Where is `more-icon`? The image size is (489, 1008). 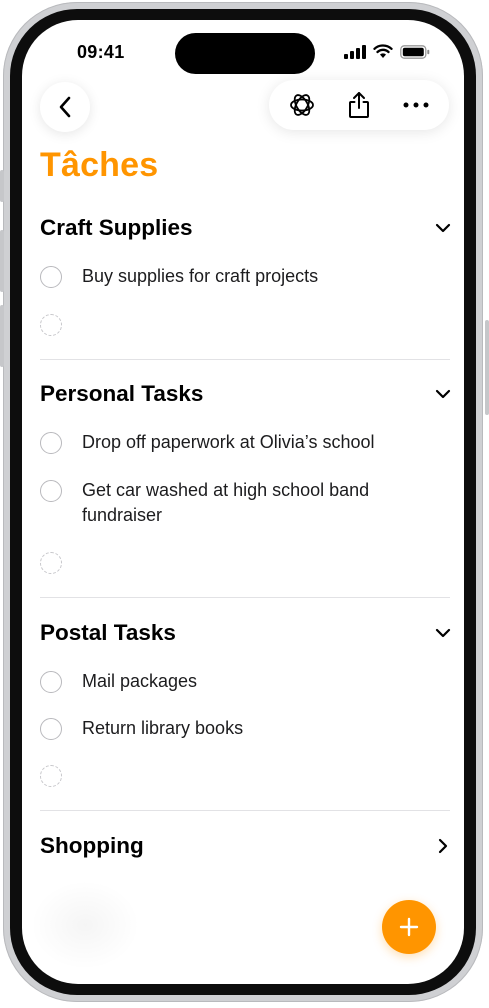
more-icon is located at coordinates (416, 105).